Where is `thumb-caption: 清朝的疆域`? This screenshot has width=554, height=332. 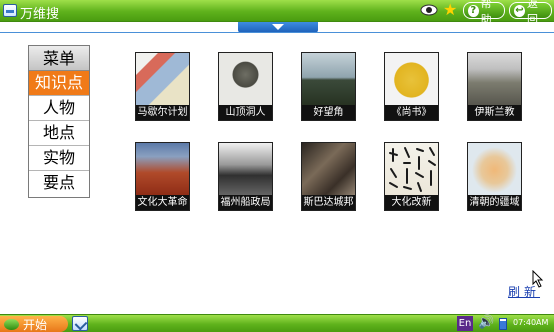 thumb-caption: 清朝的疆域 is located at coordinates (494, 202).